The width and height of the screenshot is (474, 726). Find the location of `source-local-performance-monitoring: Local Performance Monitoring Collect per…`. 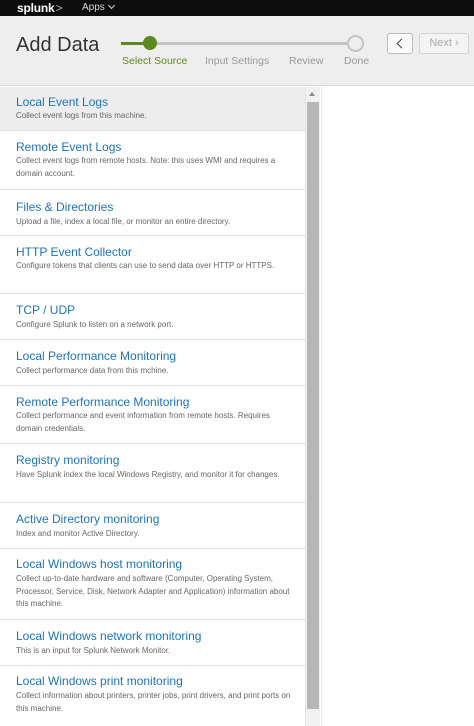

source-local-performance-monitoring: Local Performance Monitoring Collect per… is located at coordinates (152, 363).